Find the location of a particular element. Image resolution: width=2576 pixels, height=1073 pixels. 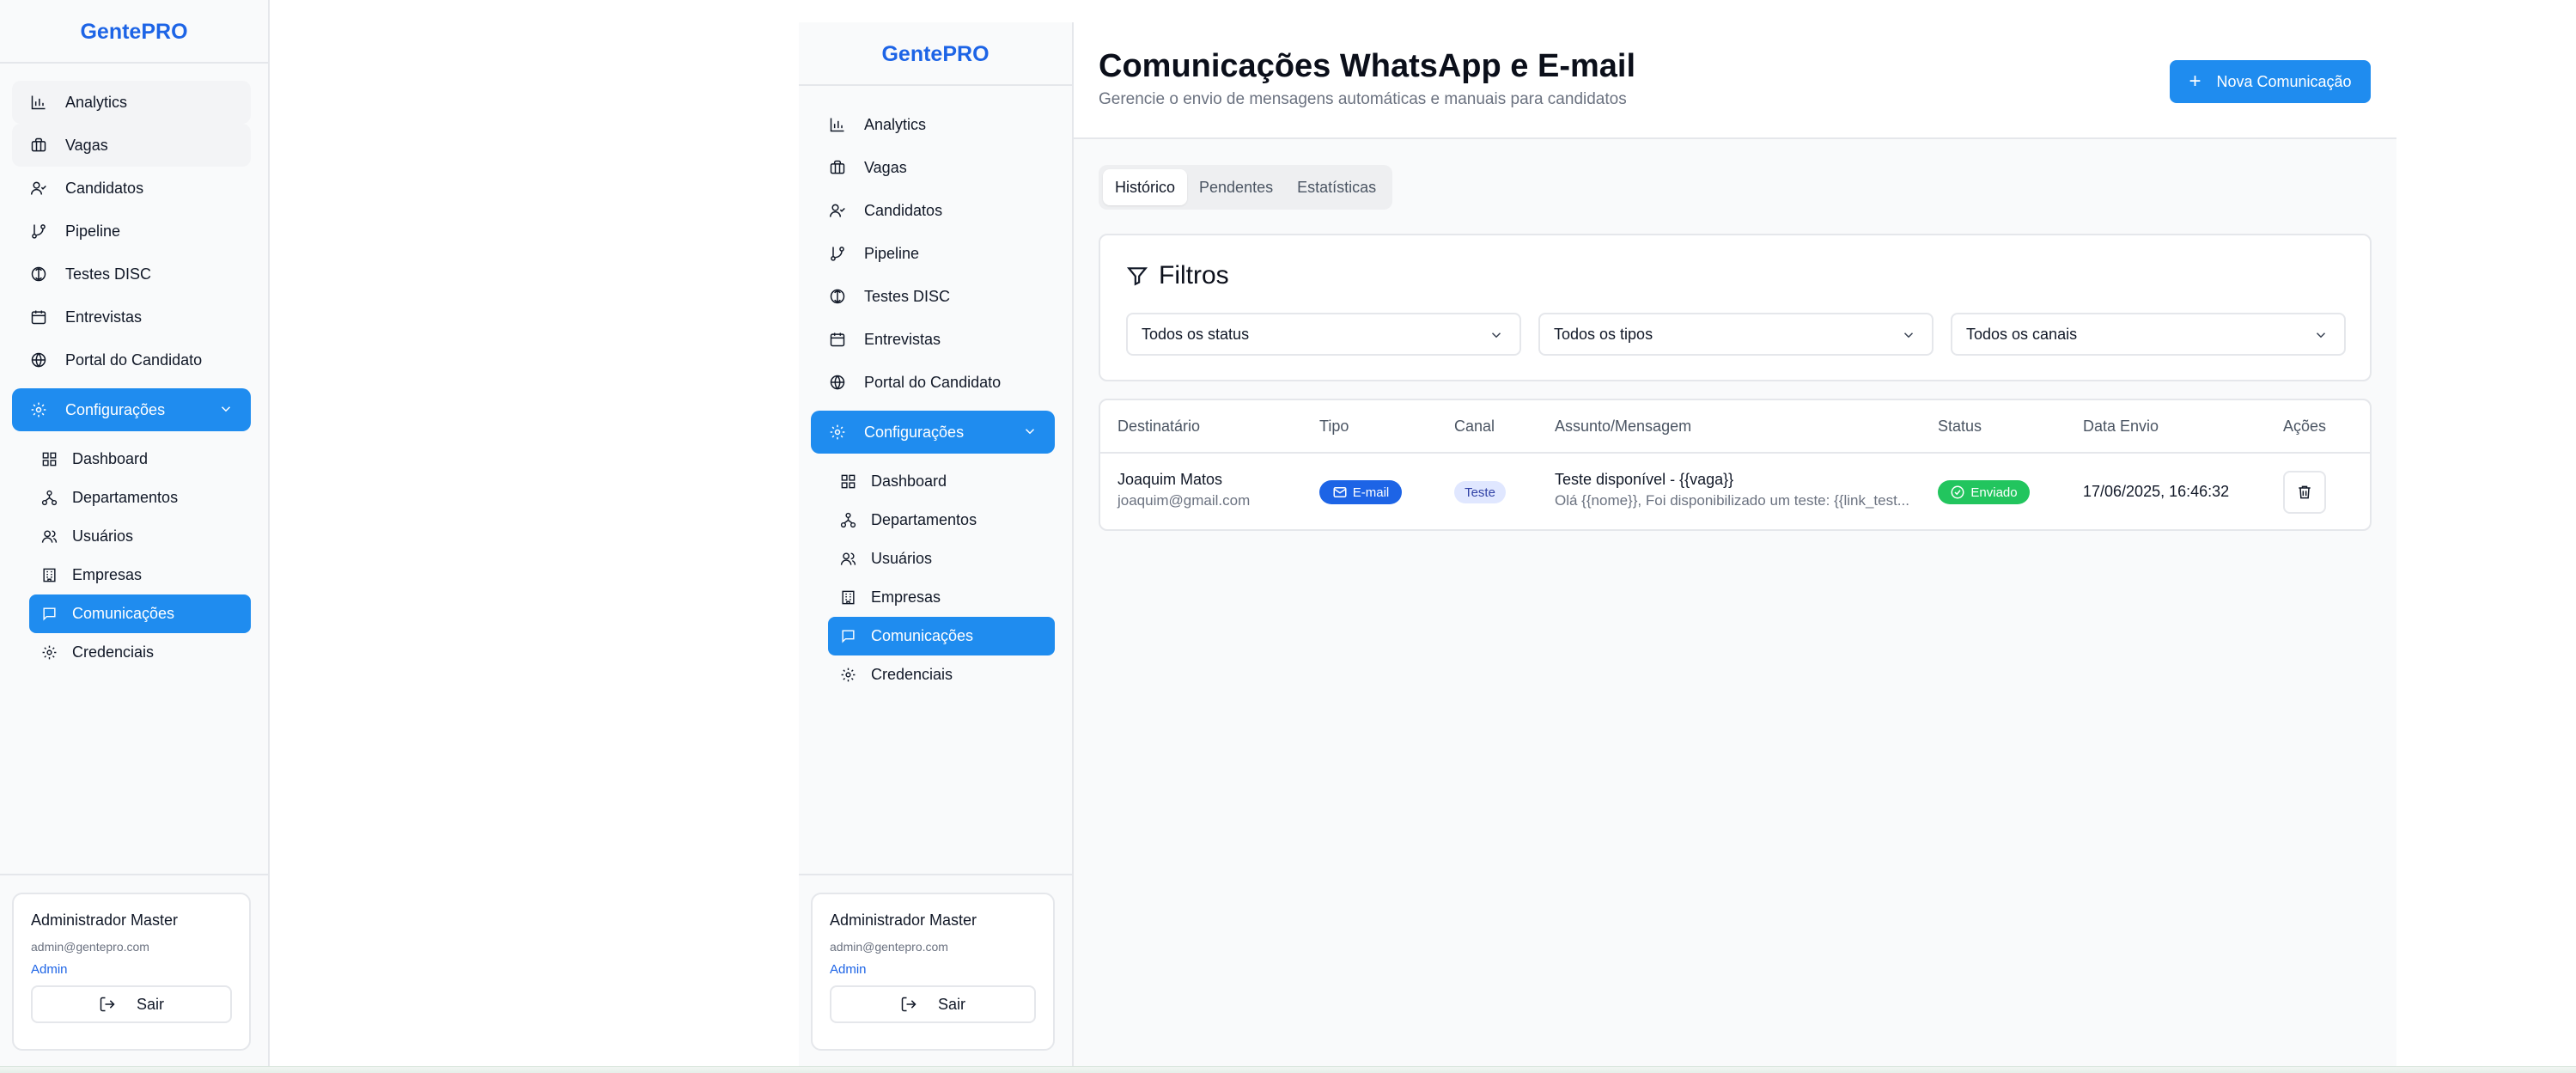

tab-pendentes: Pendentes is located at coordinates (1236, 187).